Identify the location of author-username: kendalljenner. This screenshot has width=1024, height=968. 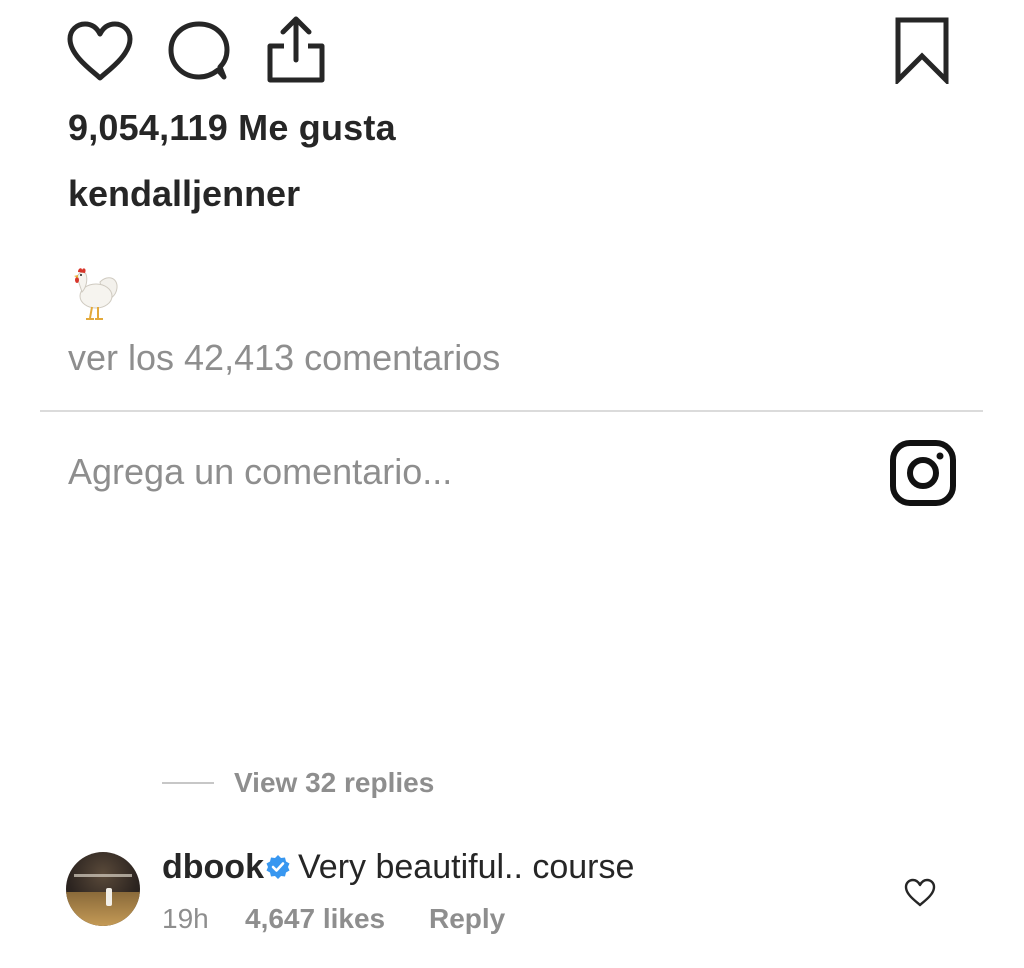
(184, 194).